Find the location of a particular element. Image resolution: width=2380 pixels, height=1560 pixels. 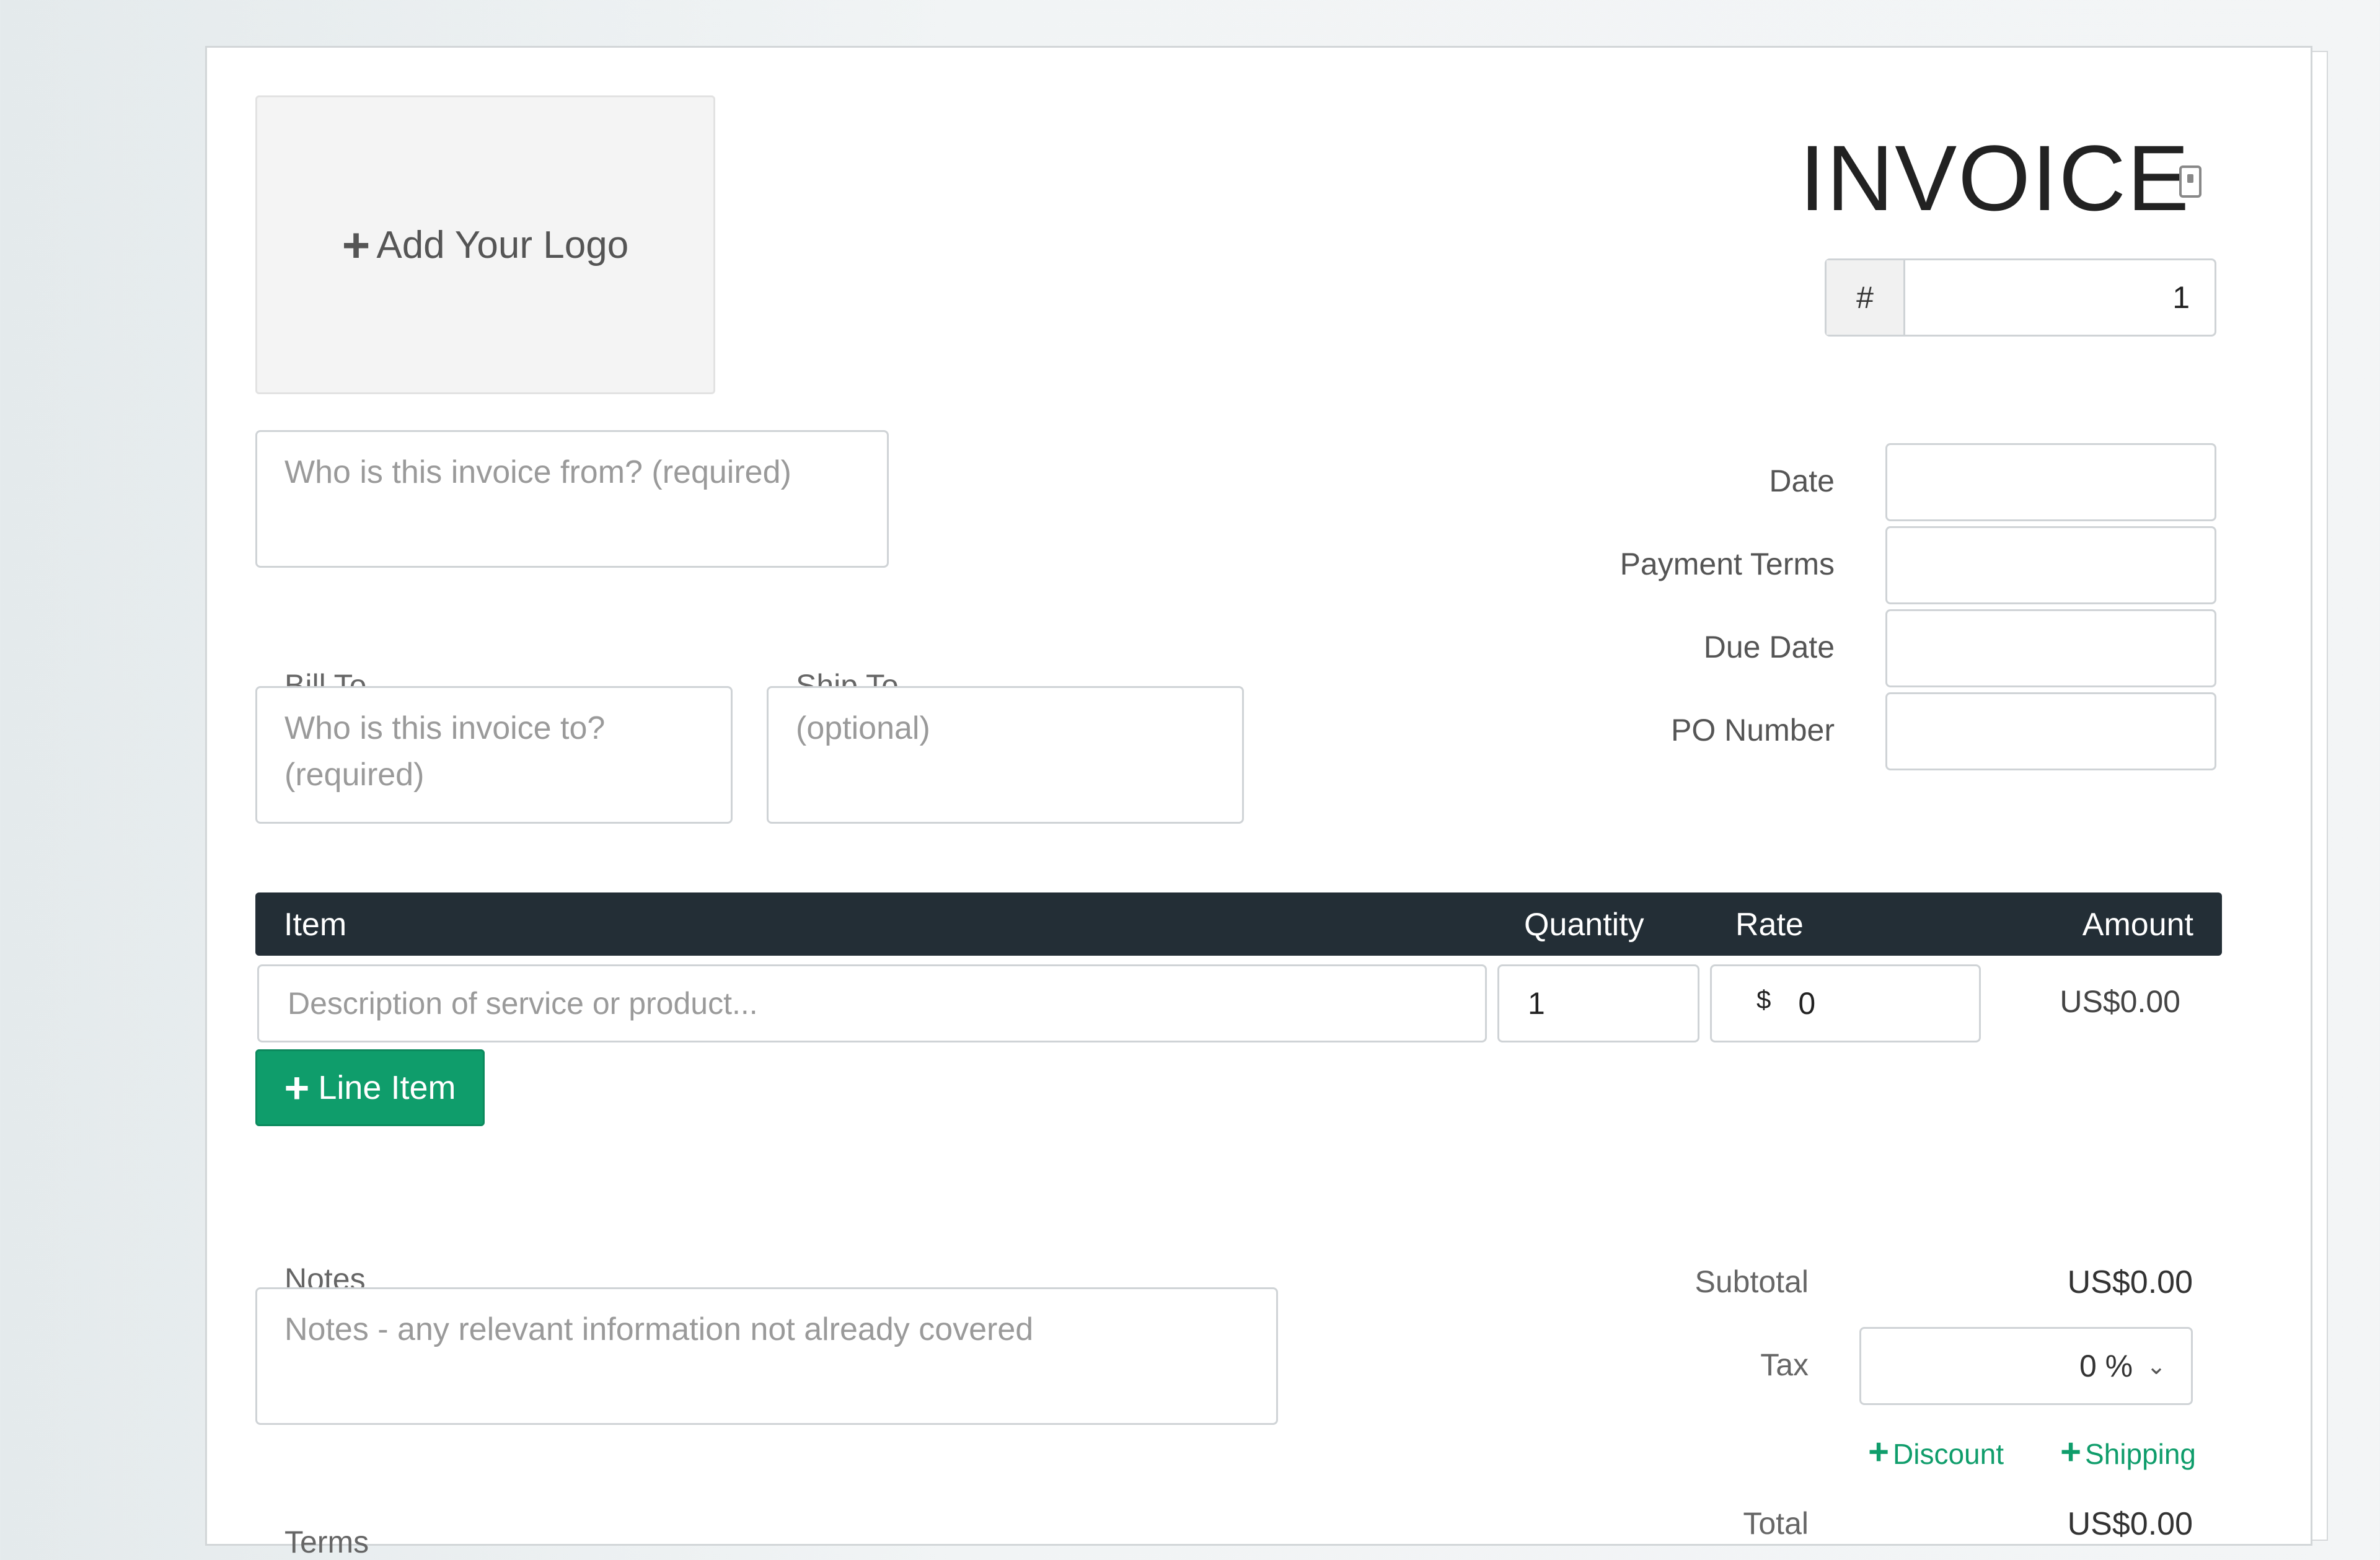

add-shipping-link: + Shipping is located at coordinates (2128, 1452).